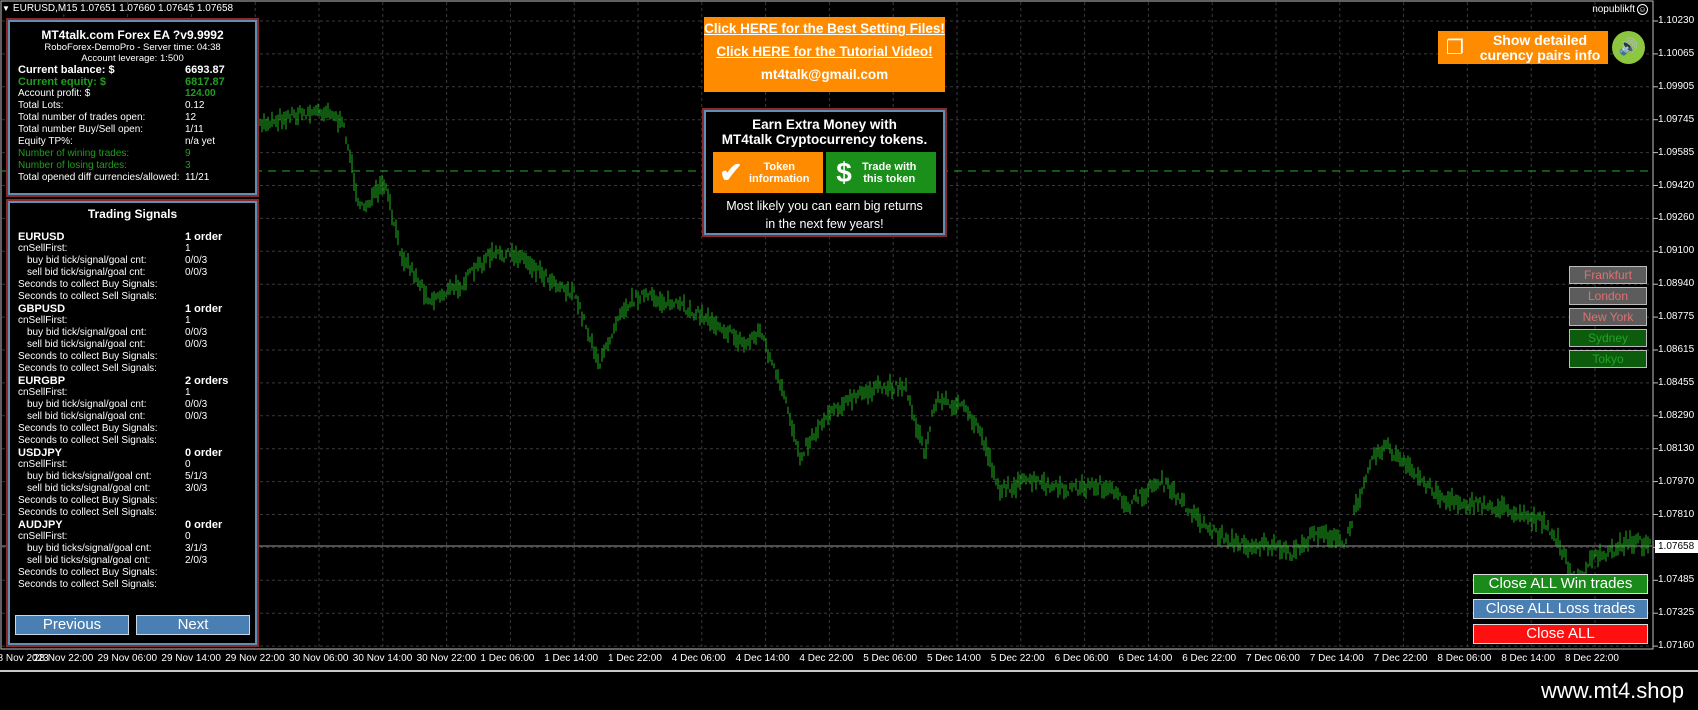 The width and height of the screenshot is (1698, 710). What do you see at coordinates (196, 476) in the screenshot?
I see `buy-value: 5/1/3` at bounding box center [196, 476].